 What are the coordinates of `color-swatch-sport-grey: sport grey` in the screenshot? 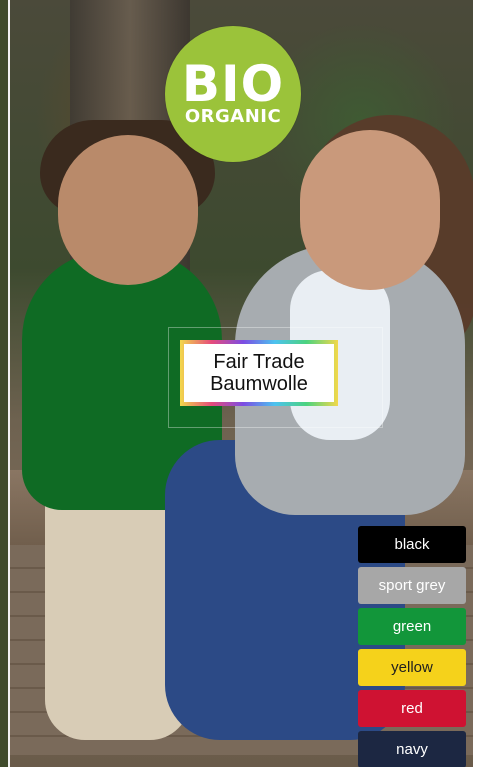 It's located at (412, 585).